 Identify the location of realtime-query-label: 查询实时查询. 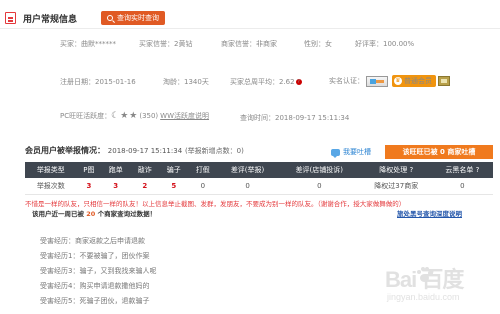
(138, 18).